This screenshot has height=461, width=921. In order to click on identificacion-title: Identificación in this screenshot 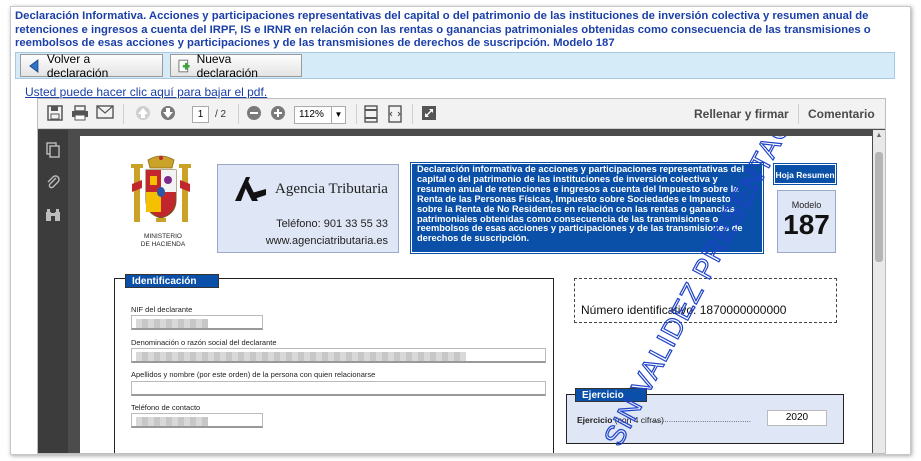, I will do `click(172, 281)`.